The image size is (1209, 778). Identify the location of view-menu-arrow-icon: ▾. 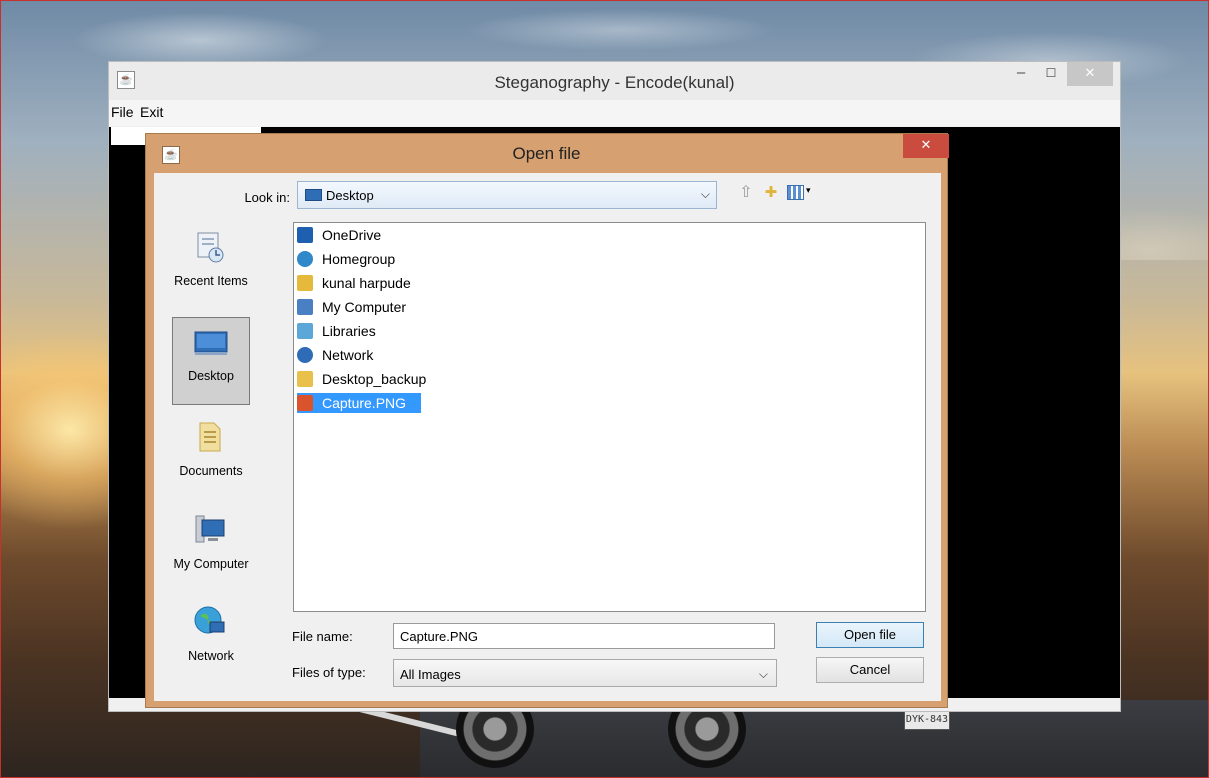
(808, 190).